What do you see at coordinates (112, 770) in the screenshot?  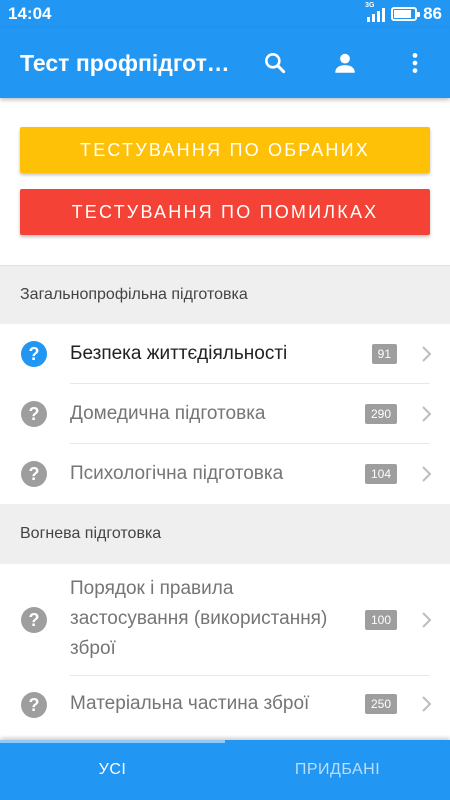 I see `tab-all: УСІ` at bounding box center [112, 770].